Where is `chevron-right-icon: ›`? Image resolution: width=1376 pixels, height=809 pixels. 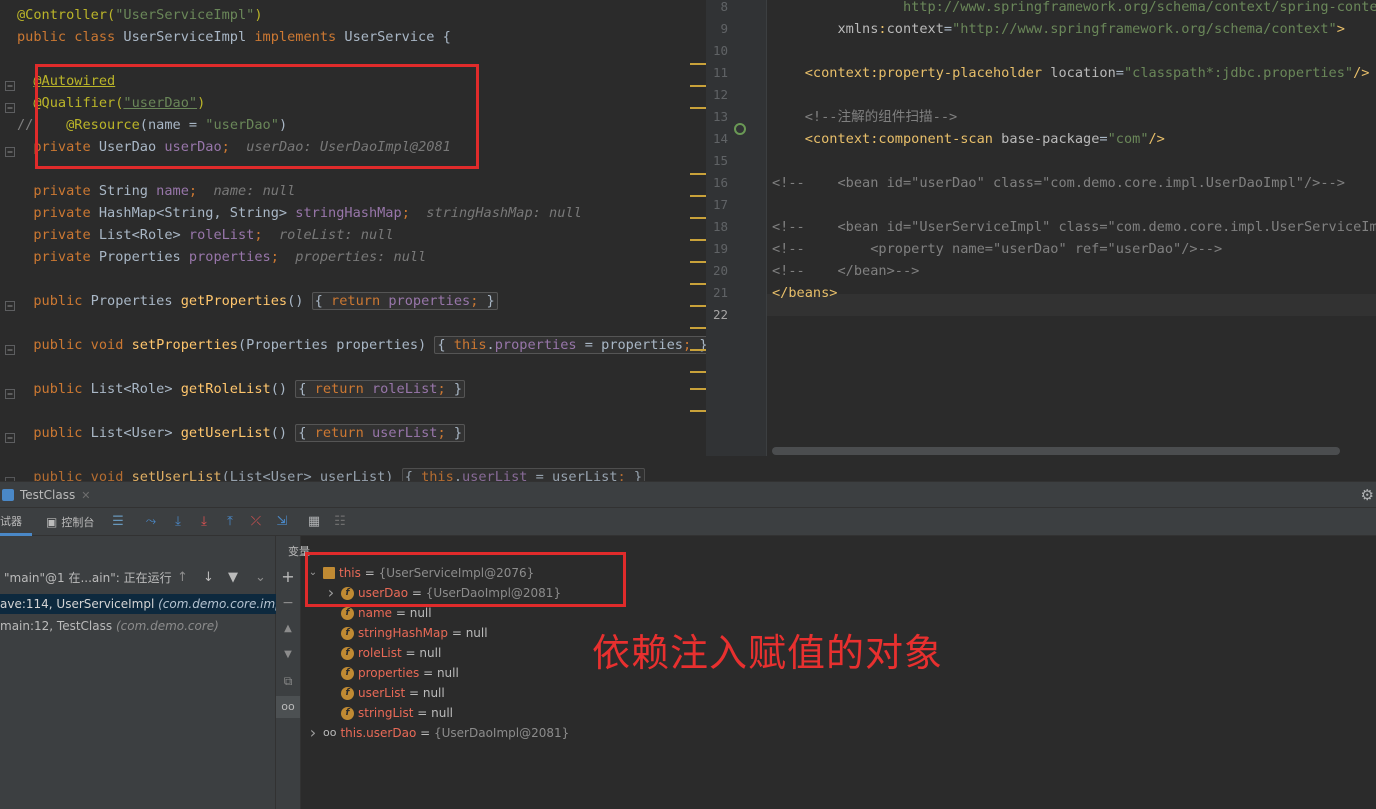 chevron-right-icon: › is located at coordinates (313, 733).